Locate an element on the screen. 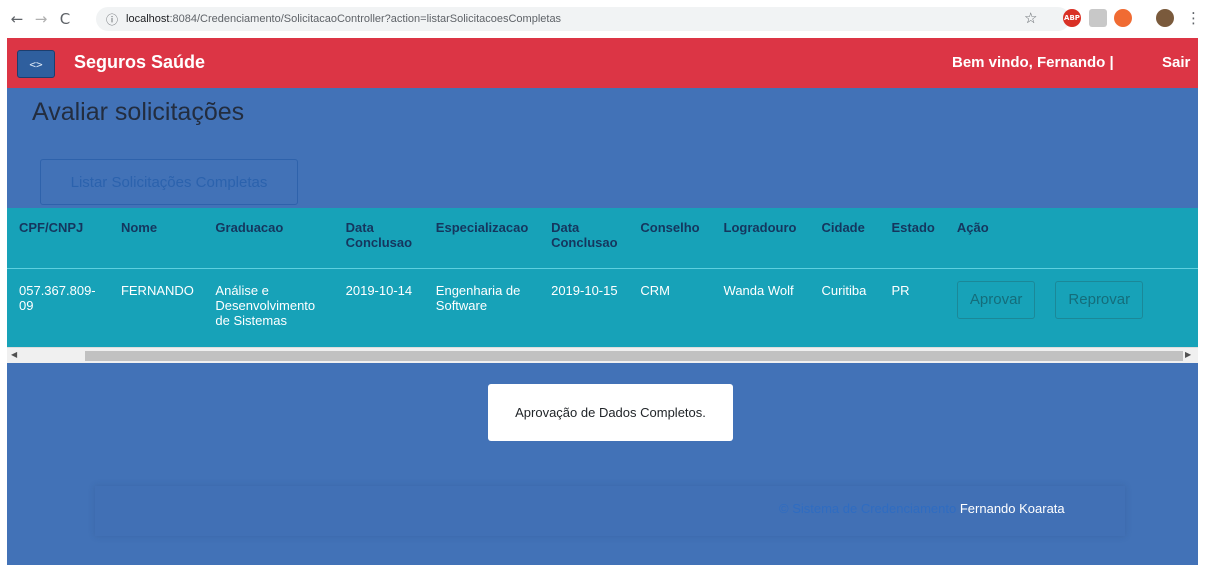  profile-avatar-icon is located at coordinates (1165, 18).